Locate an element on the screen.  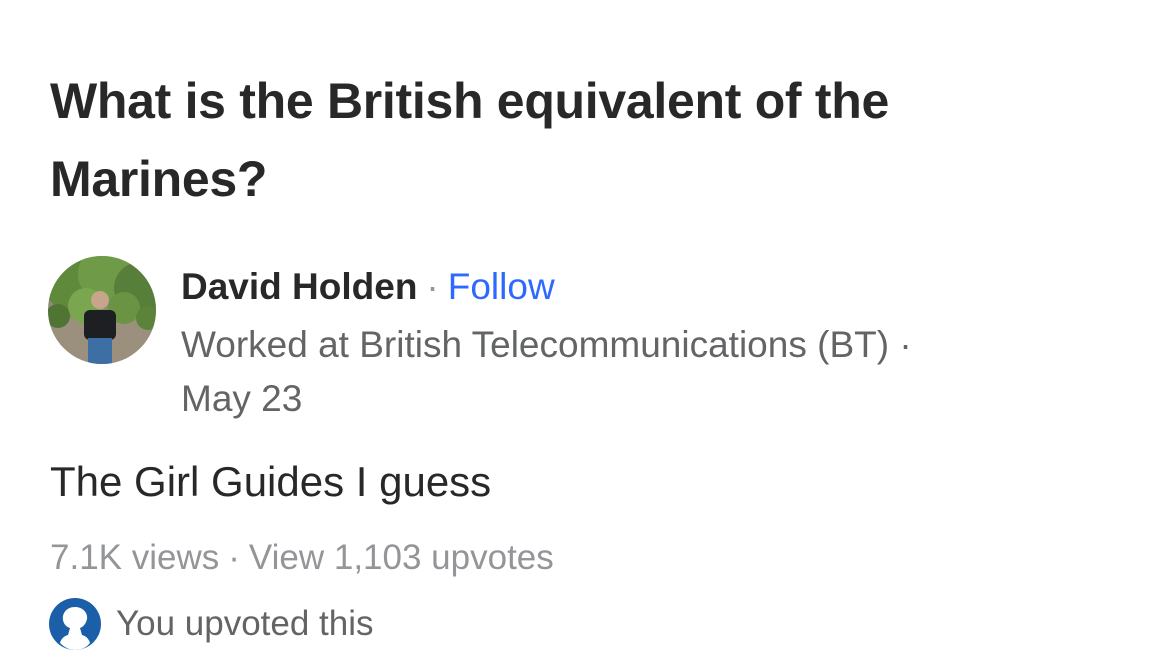
avatar-photo is located at coordinates (102, 310).